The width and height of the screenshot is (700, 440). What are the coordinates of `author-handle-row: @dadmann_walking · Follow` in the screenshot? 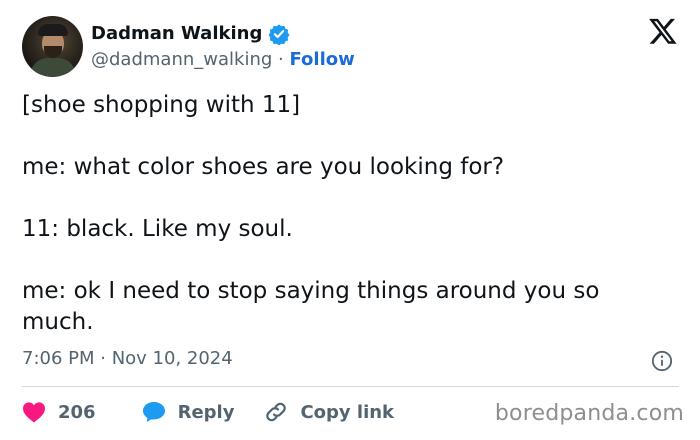 It's located at (223, 60).